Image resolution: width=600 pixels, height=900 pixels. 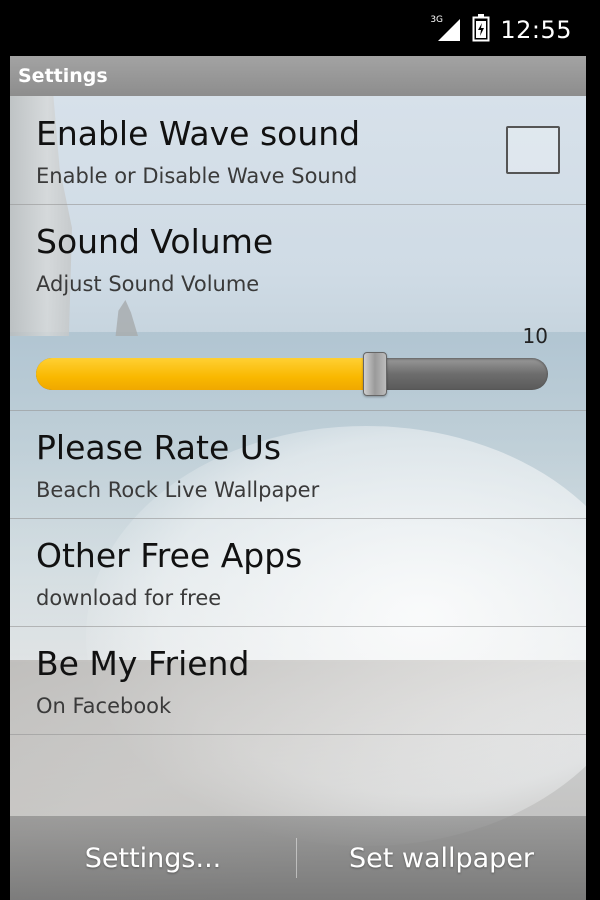 I want to click on settings-title-bar: Settings, so click(x=298, y=76).